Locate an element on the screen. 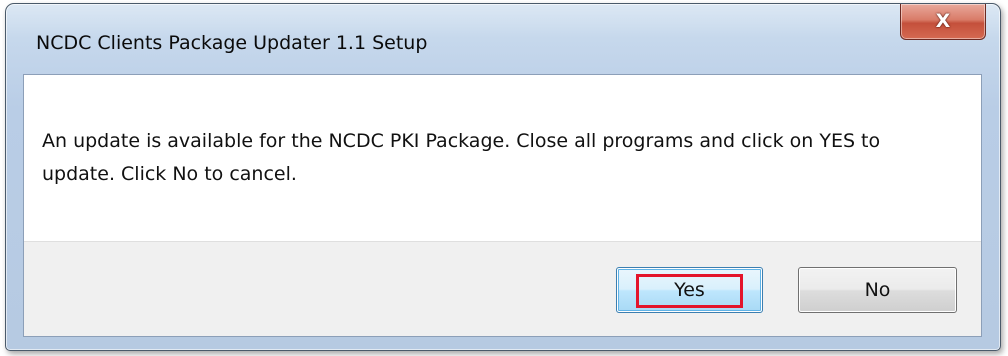  window-title: NCDC Clients Package Updater 1.1 Setup is located at coordinates (232, 43).